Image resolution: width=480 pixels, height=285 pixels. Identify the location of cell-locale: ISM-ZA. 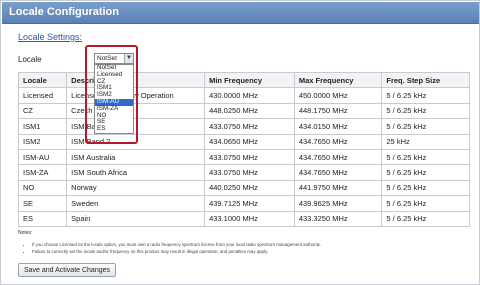
(42, 172).